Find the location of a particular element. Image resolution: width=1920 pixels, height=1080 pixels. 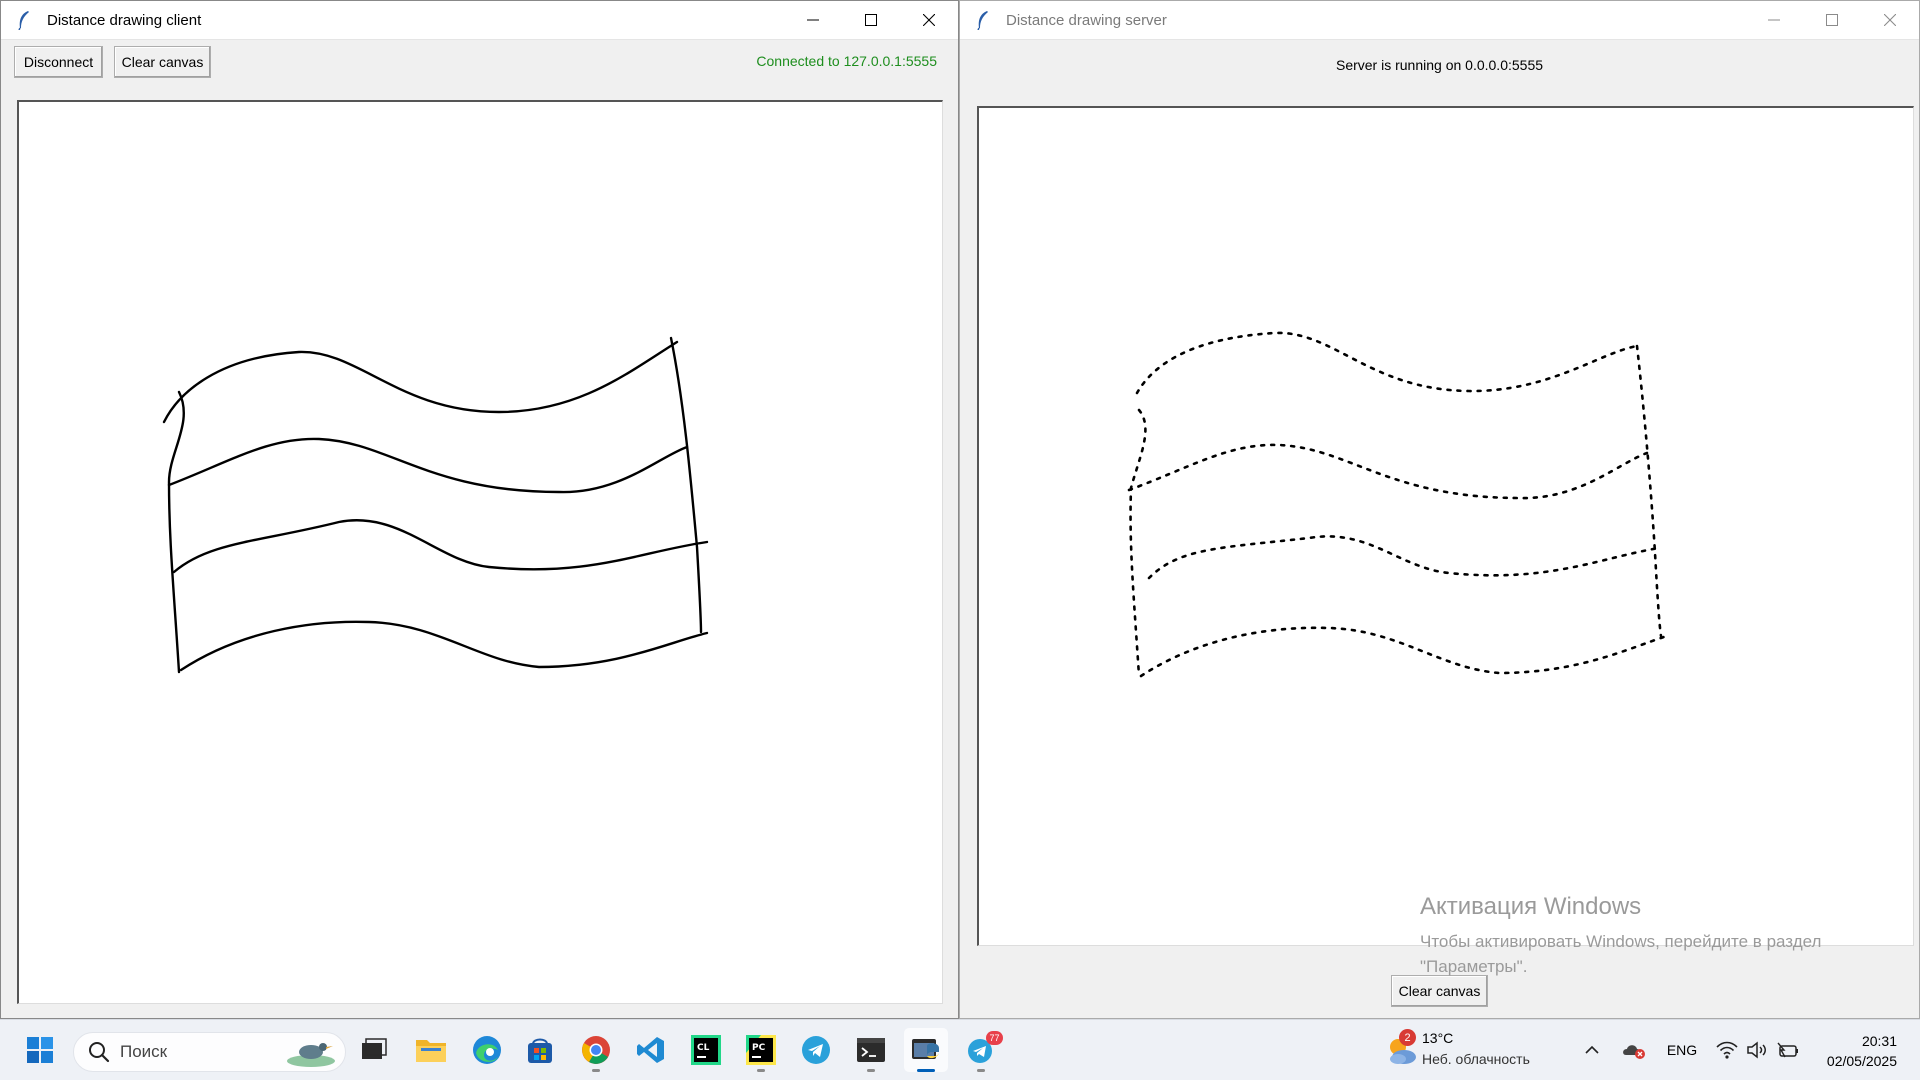

python-window-icon is located at coordinates (925, 1049).